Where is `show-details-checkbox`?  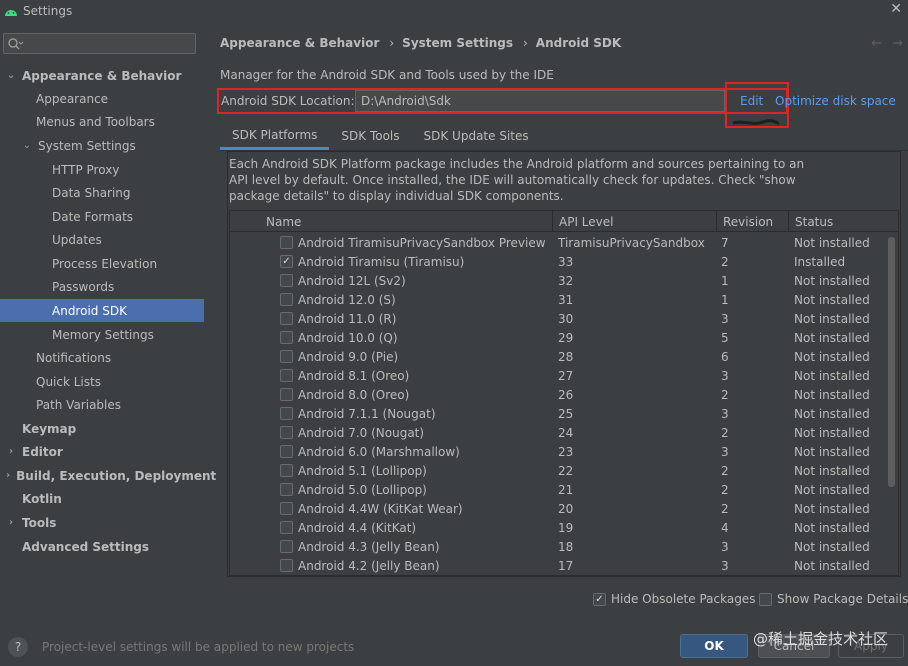
show-details-checkbox is located at coordinates (765, 599).